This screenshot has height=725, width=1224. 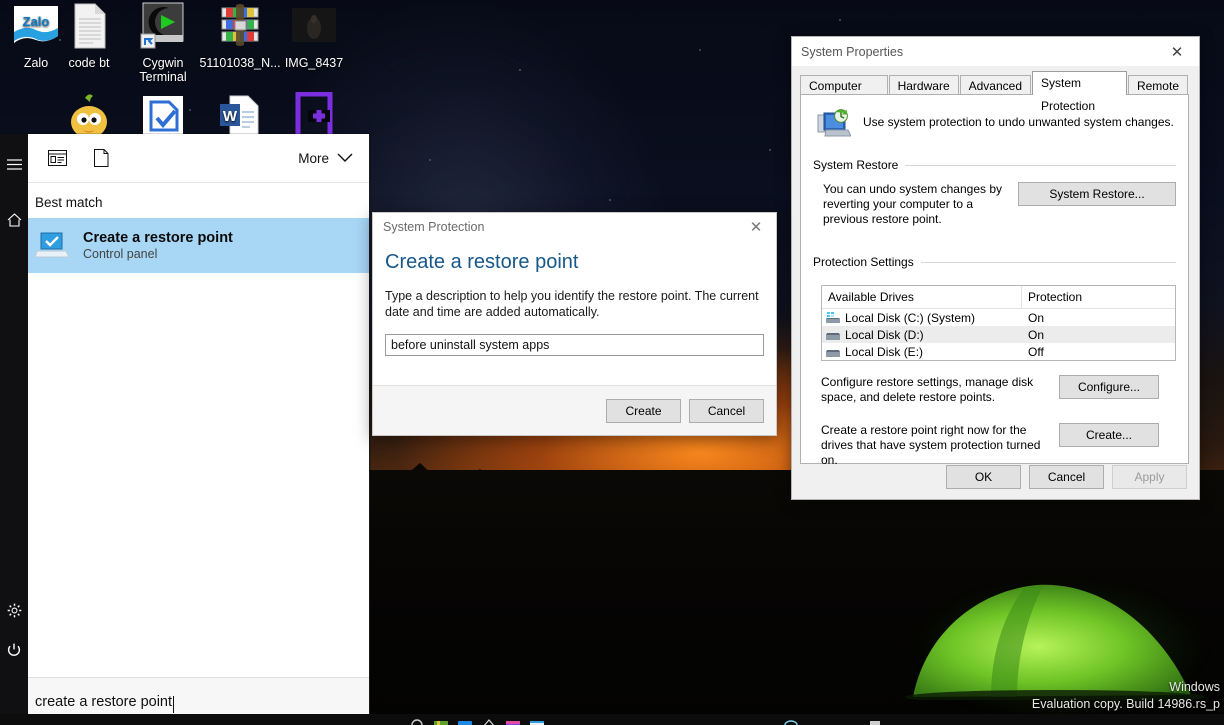 What do you see at coordinates (995, 85) in the screenshot?
I see `tab-advanced: Advanced` at bounding box center [995, 85].